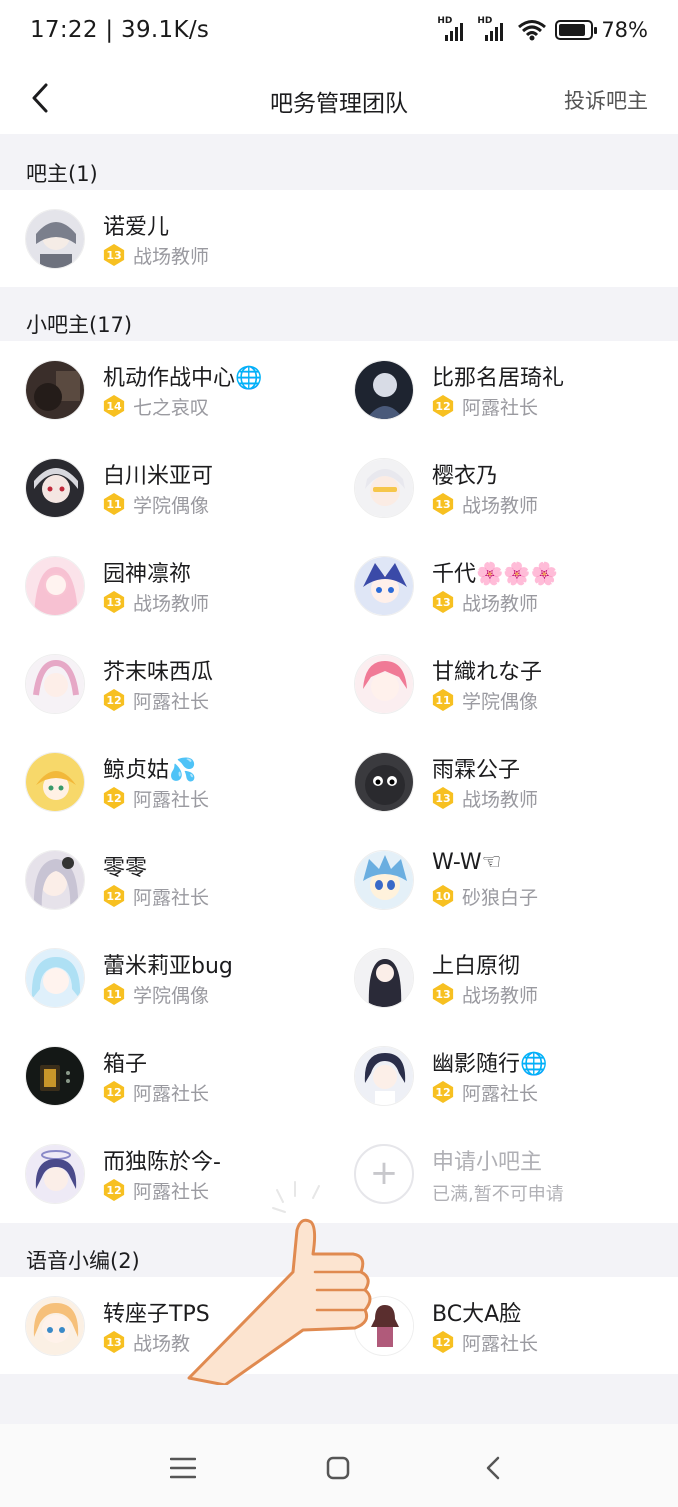 The height and width of the screenshot is (1507, 678). I want to click on member-name: 千代🌸🌸🌸, so click(495, 574).